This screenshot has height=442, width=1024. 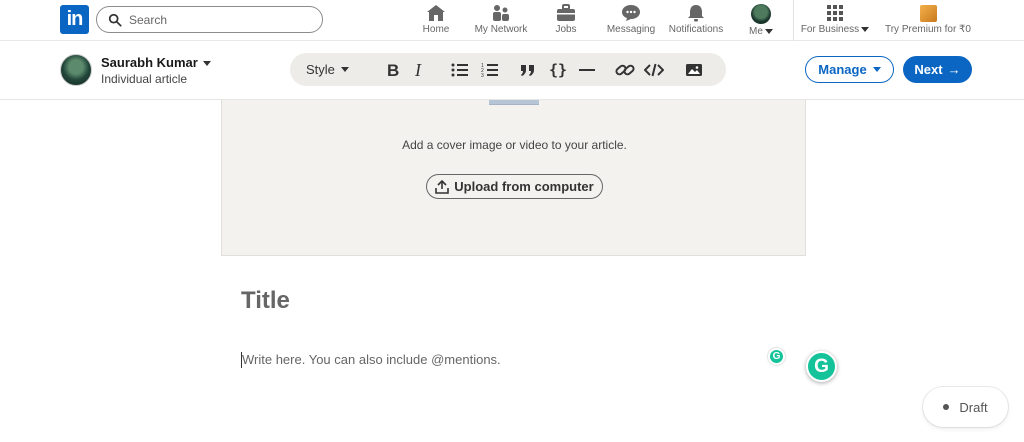 I want to click on next-button: Next →, so click(x=937, y=69).